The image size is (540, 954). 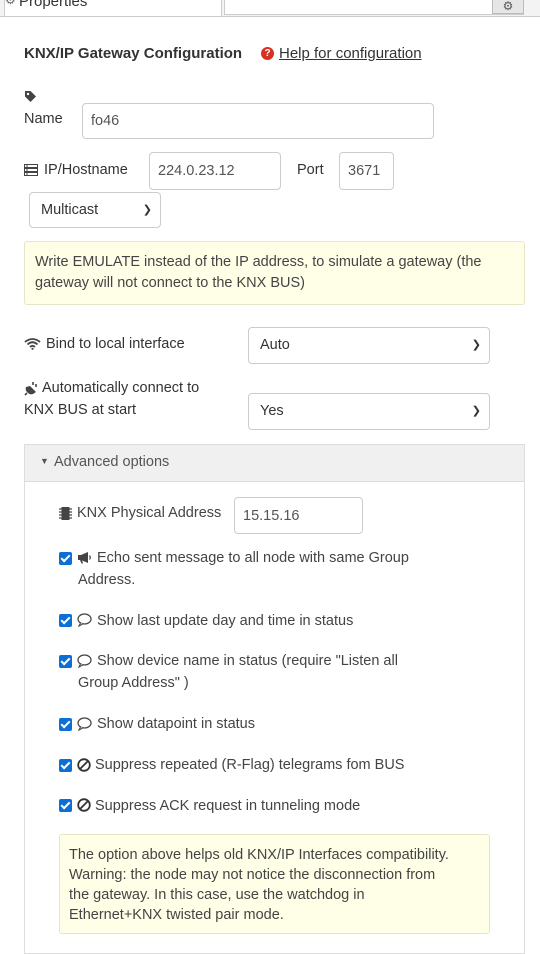 What do you see at coordinates (107, 580) in the screenshot?
I see `echo-option-line2: Address.` at bounding box center [107, 580].